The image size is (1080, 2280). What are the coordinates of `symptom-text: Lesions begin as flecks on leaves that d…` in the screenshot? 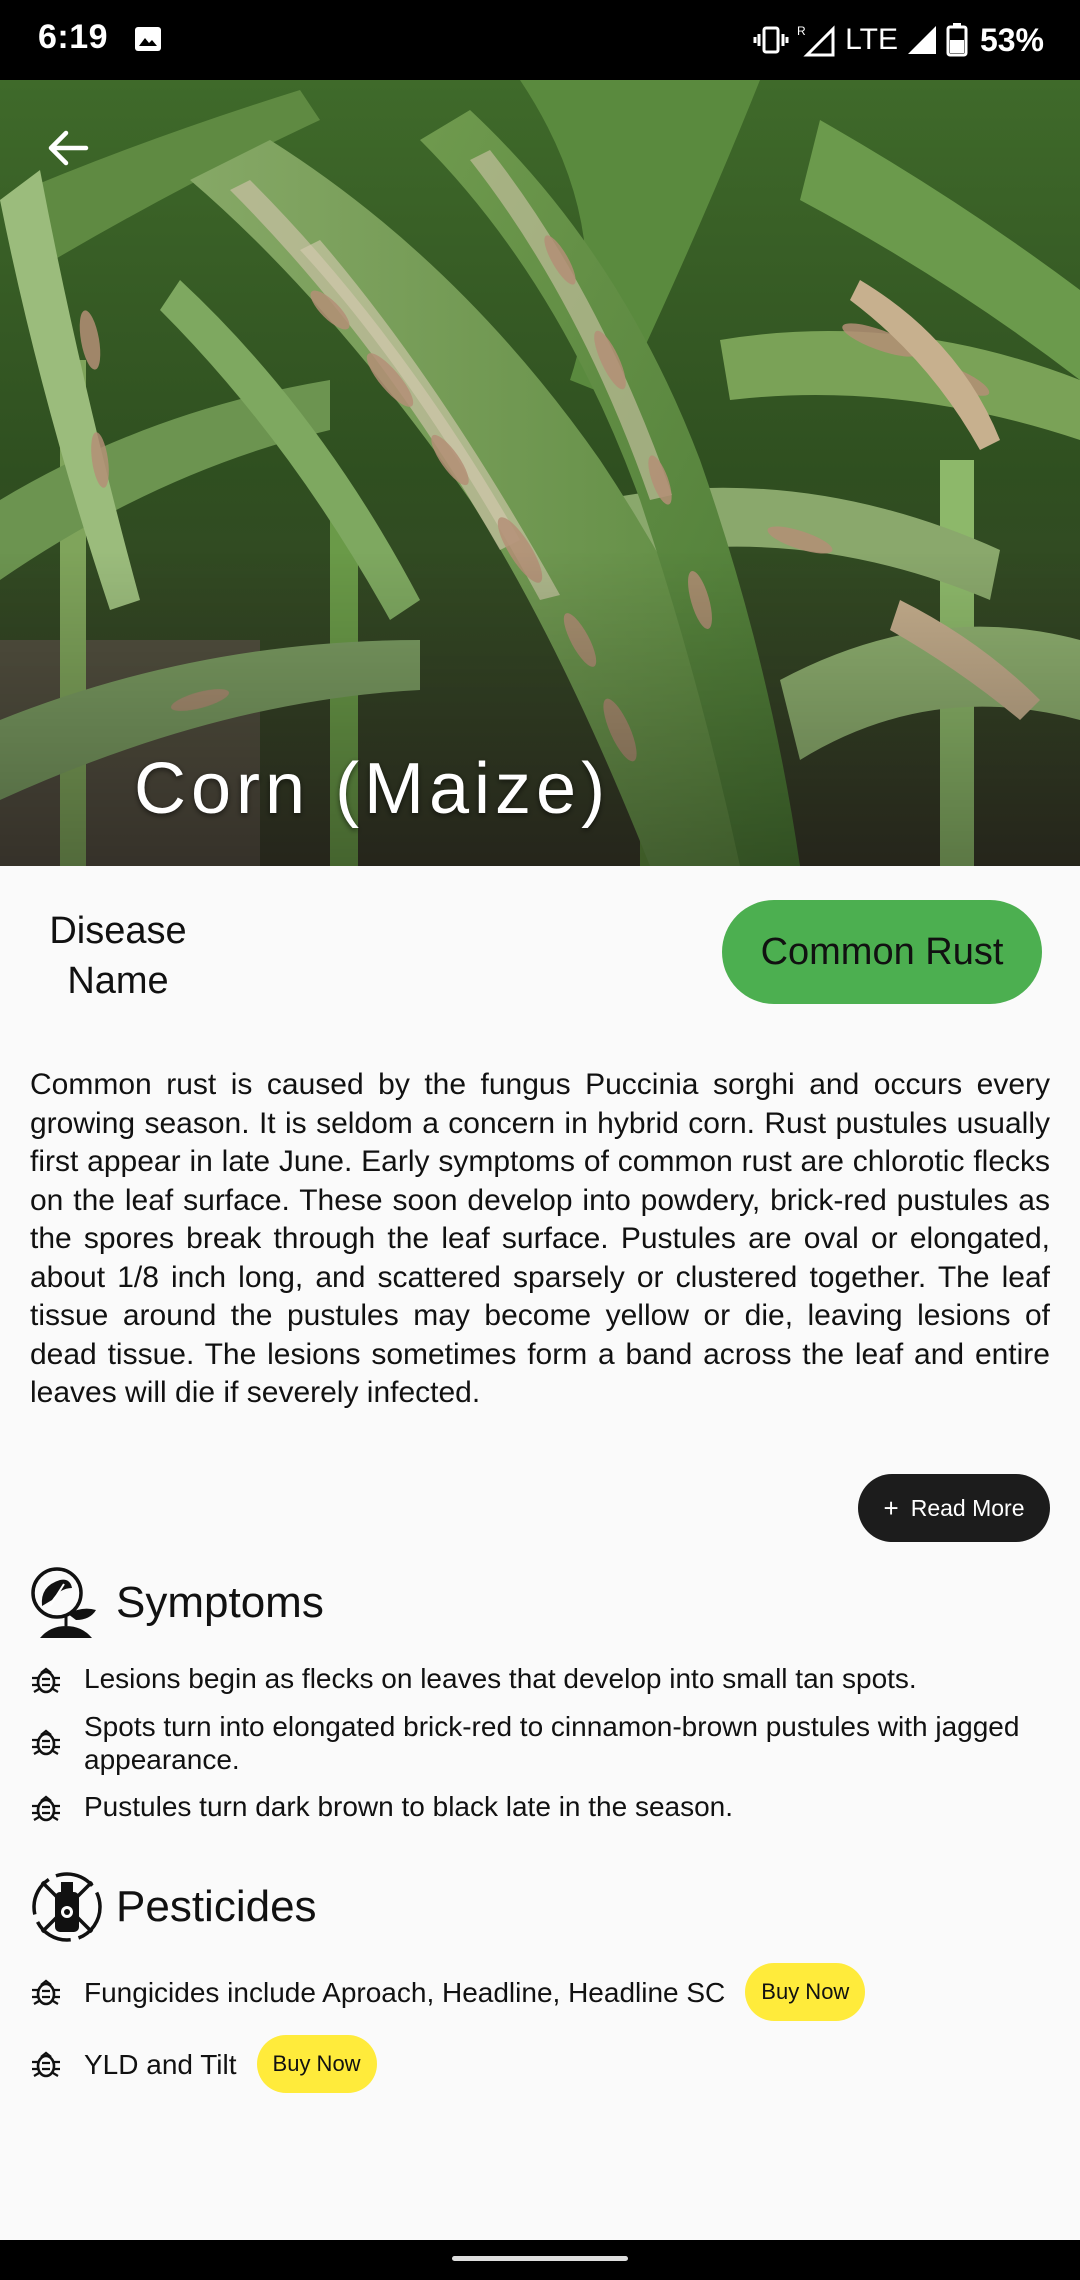 It's located at (500, 1678).